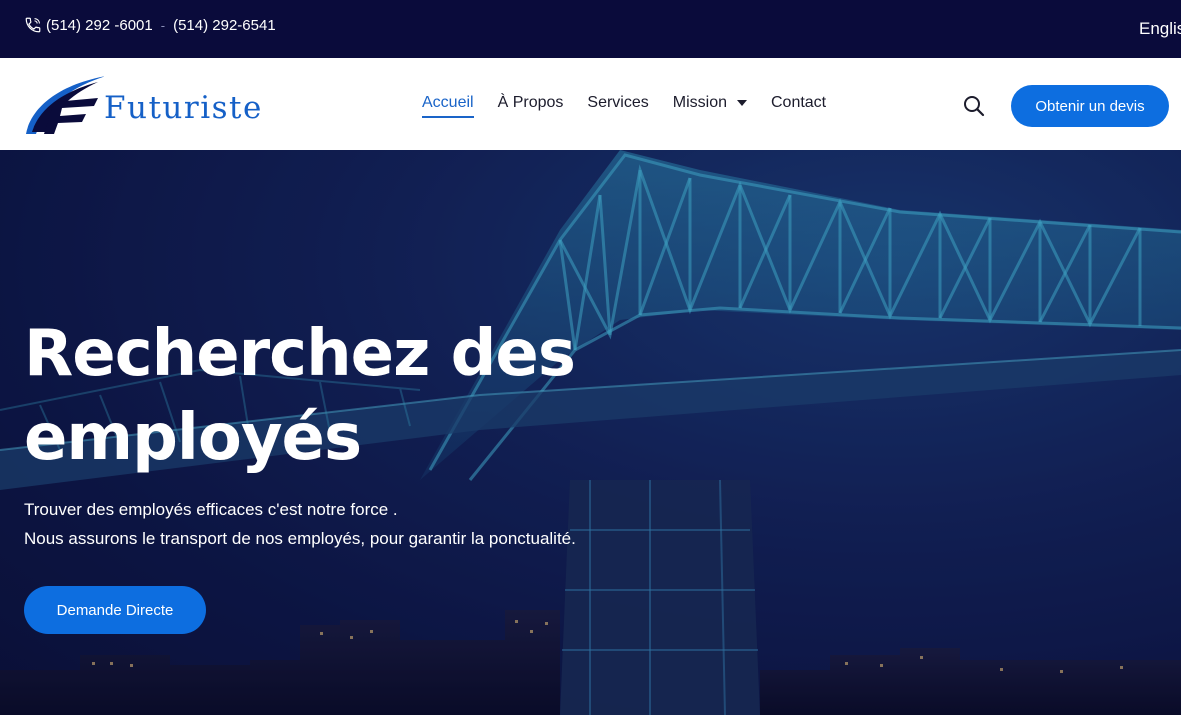 This screenshot has height=715, width=1181. I want to click on phone-numbers: (514) 292 -6001 - (514) 292-6541, so click(150, 25).